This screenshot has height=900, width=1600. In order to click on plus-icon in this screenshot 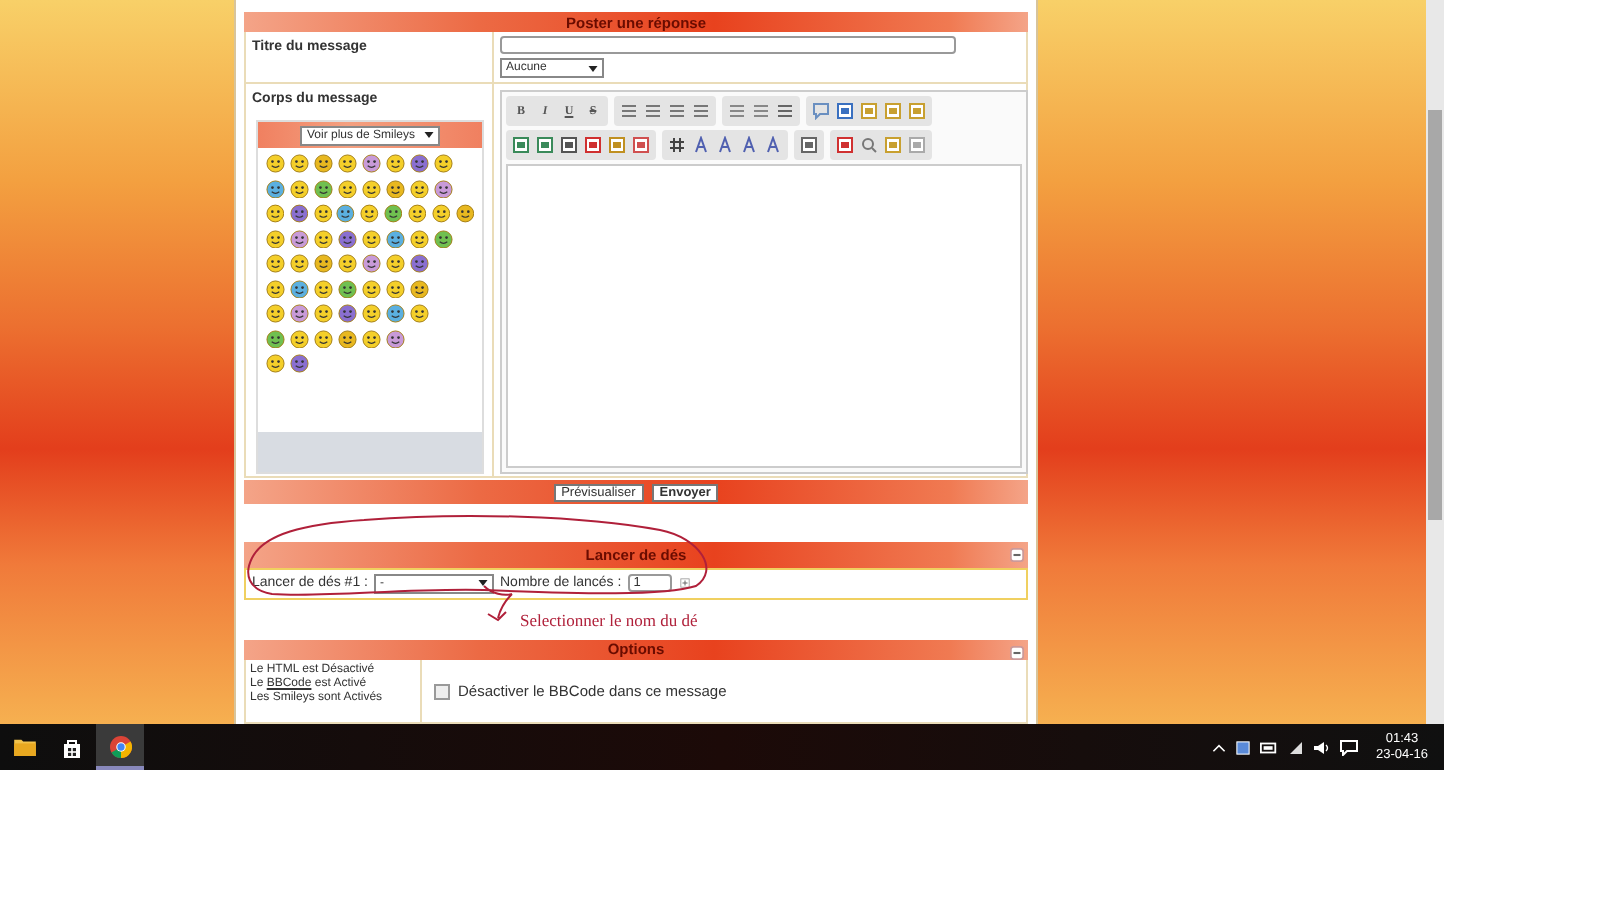, I will do `click(684, 583)`.